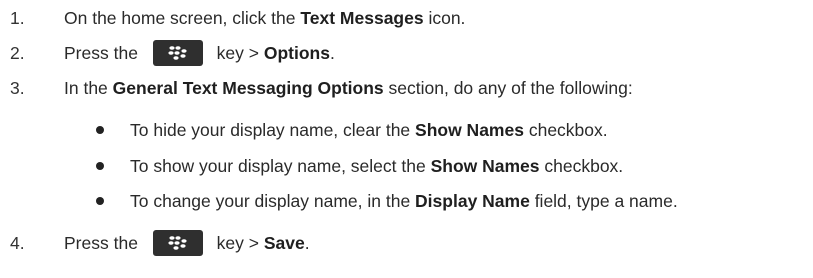 This screenshot has height=278, width=813. Describe the element at coordinates (248, 87) in the screenshot. I see `step-text-bold: General Text Messaging Options` at that location.